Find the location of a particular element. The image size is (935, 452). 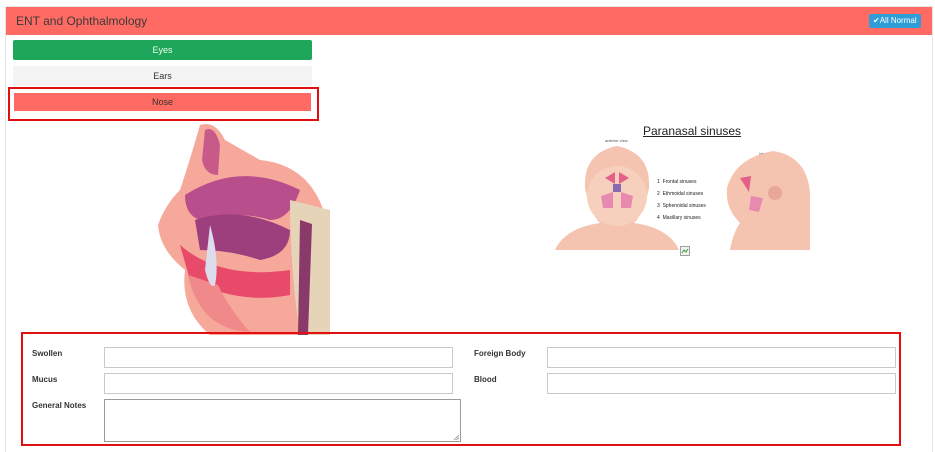

legend-item: 1 Frontal sinuses is located at coordinates (677, 182).